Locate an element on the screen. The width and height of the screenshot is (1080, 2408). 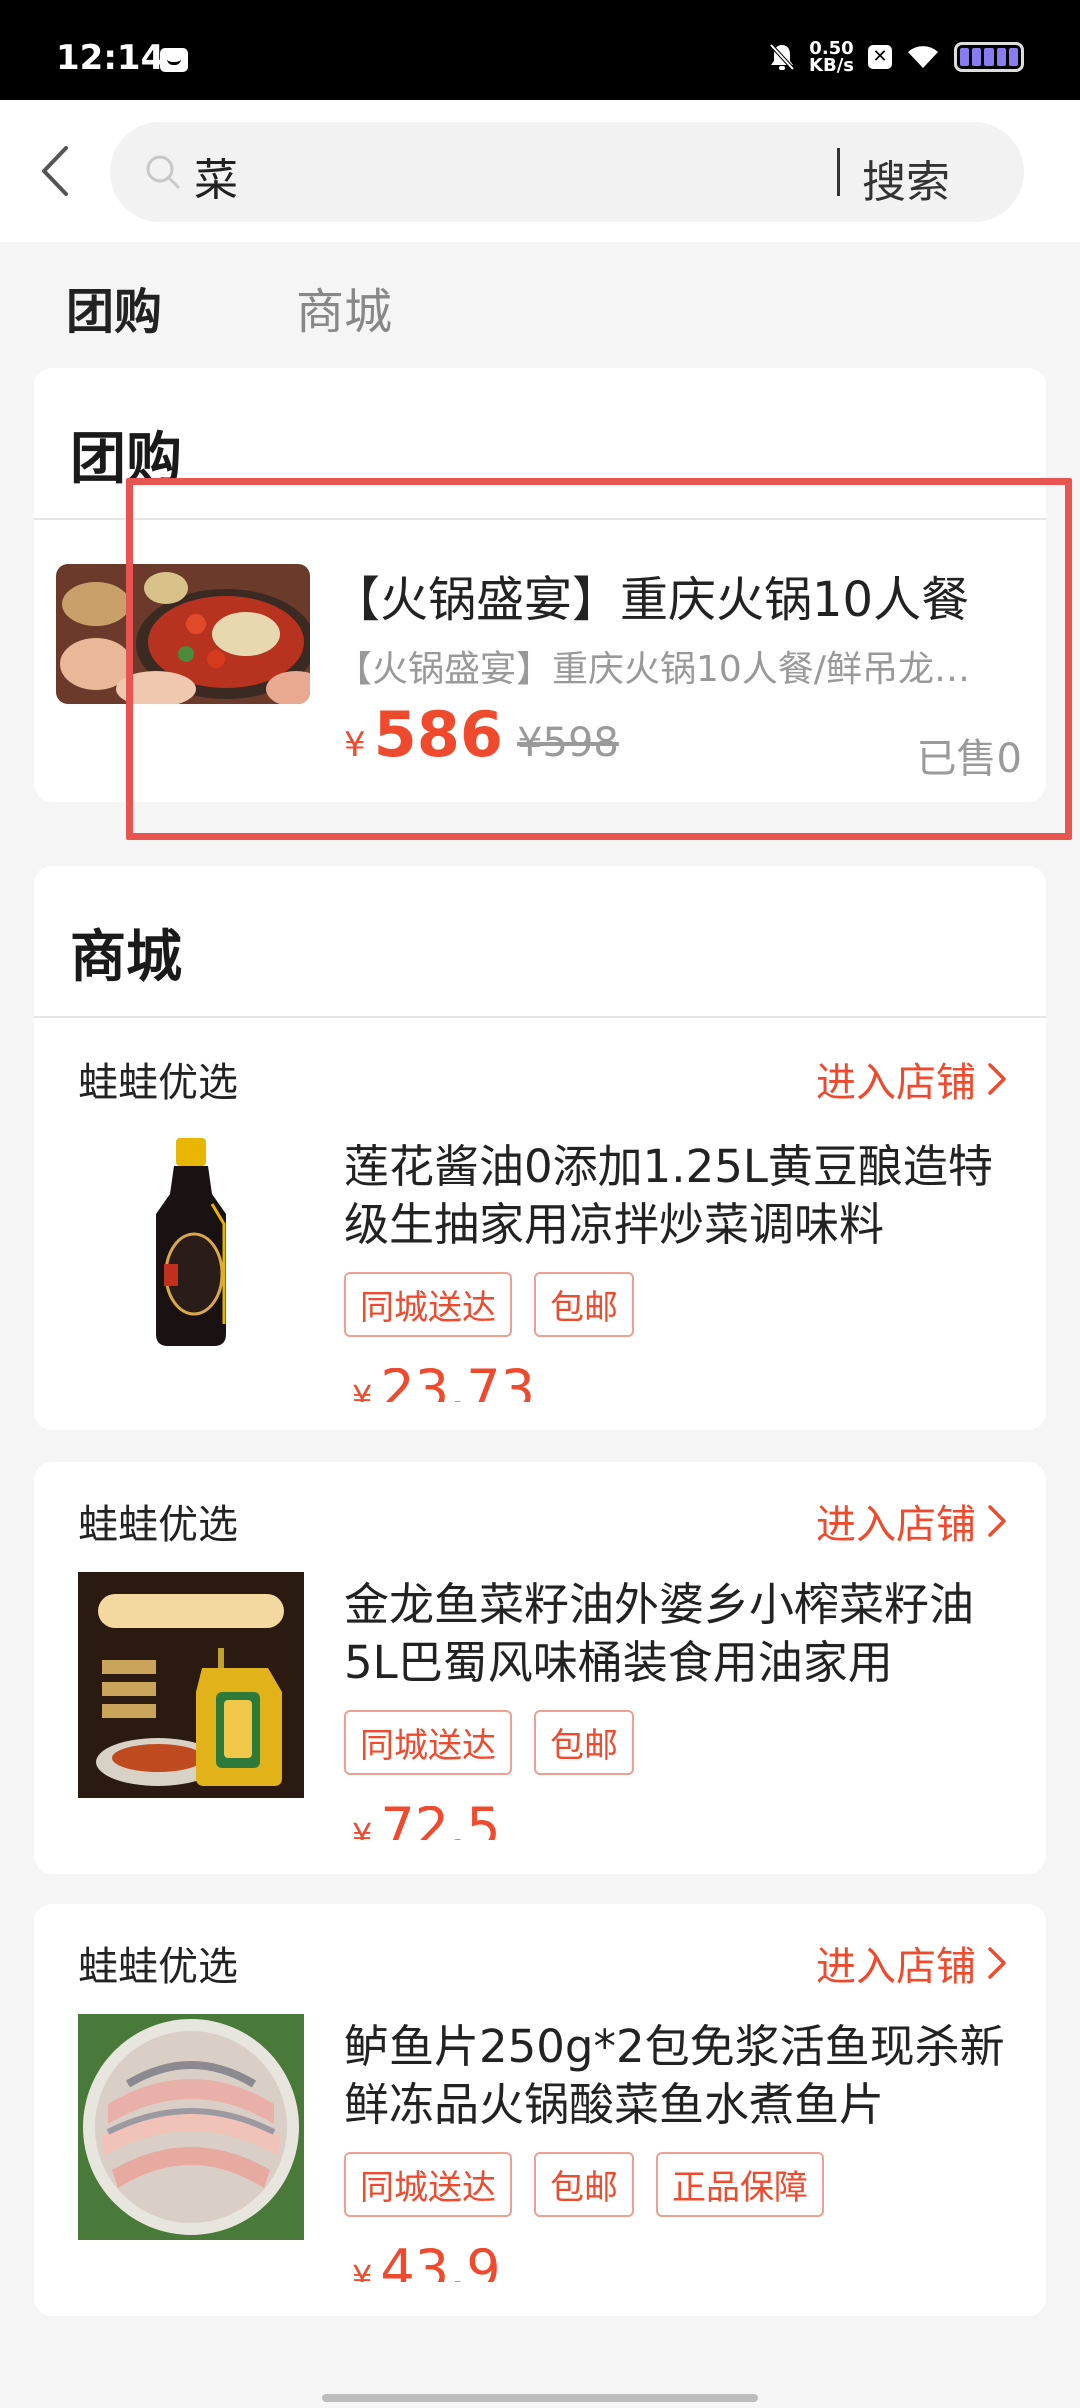
product-price: ¥72.5 is located at coordinates (426, 1823).